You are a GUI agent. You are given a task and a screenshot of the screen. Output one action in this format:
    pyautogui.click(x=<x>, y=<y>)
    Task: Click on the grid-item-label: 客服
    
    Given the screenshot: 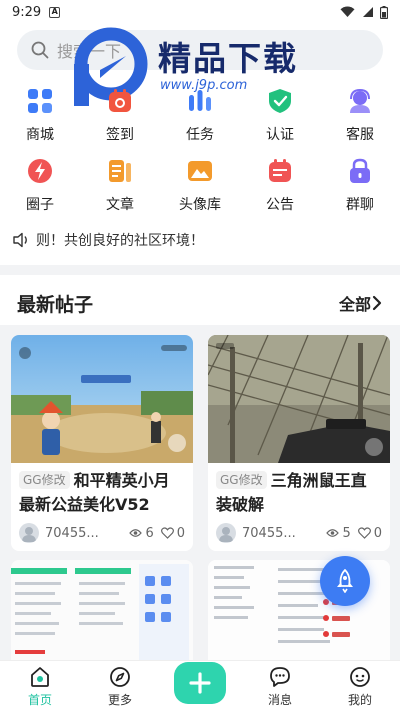 What is the action you would take?
    pyautogui.click(x=360, y=135)
    